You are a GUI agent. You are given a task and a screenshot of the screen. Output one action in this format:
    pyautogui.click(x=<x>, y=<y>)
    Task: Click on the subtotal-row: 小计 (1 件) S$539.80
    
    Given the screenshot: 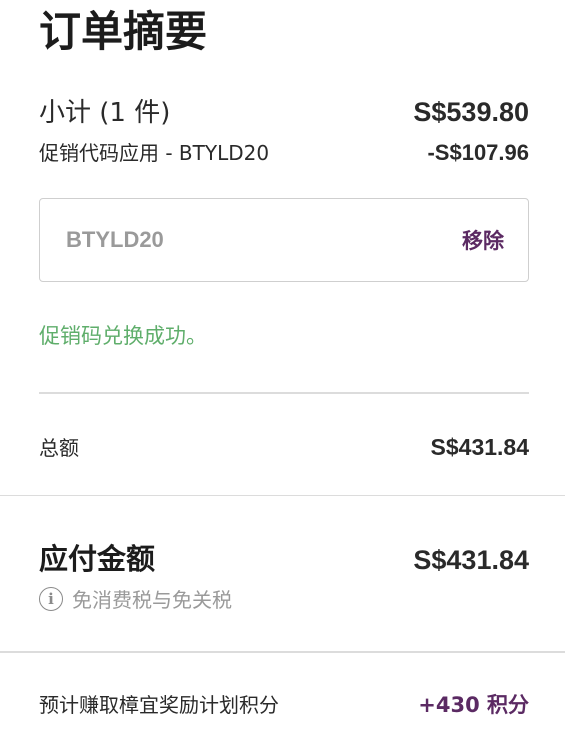 What is the action you would take?
    pyautogui.click(x=284, y=110)
    